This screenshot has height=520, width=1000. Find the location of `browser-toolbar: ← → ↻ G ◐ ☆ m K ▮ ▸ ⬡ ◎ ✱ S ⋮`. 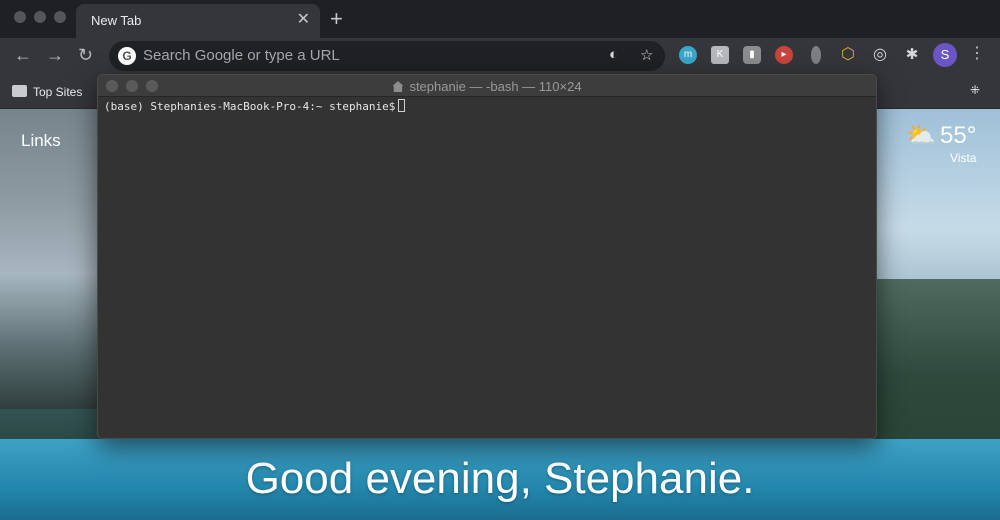

browser-toolbar: ← → ↻ G ◐ ☆ m K ▮ ▸ ⬡ ◎ ✱ S ⋮ is located at coordinates (500, 56).